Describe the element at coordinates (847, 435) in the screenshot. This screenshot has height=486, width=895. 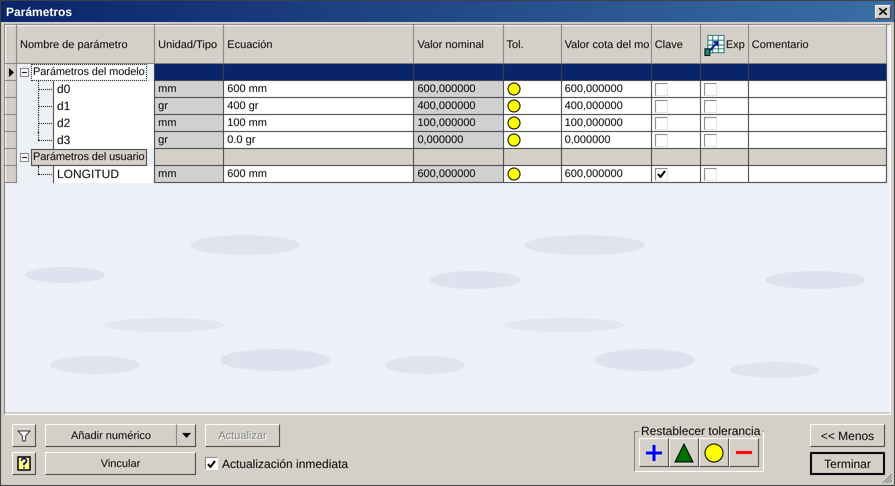
I see `less-button: << Menos` at that location.